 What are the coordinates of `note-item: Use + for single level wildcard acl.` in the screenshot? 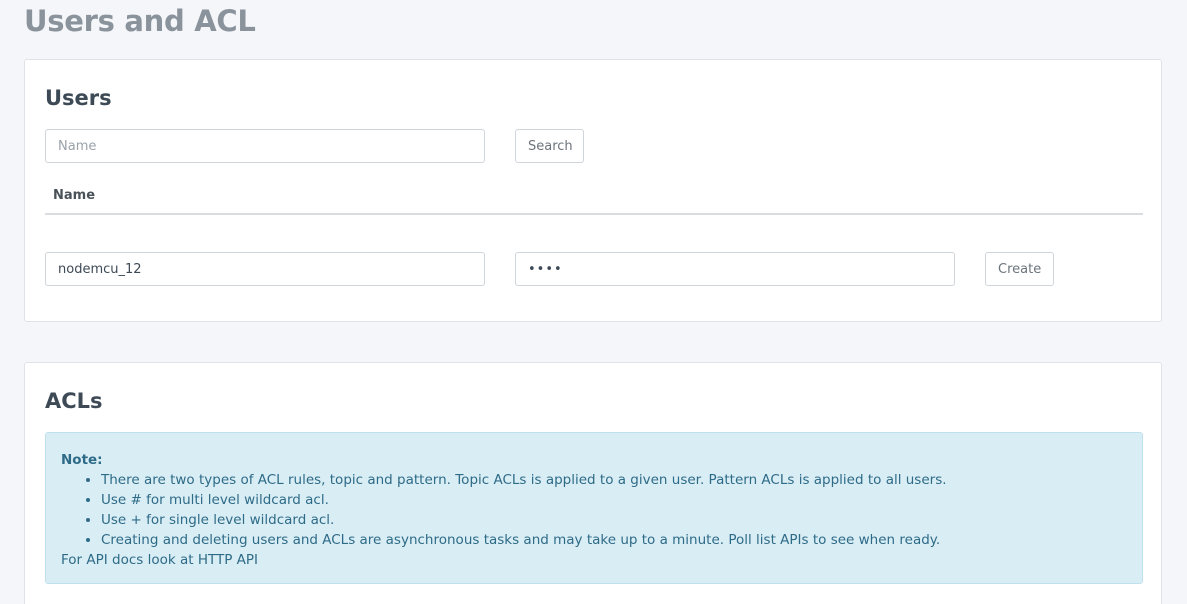 It's located at (614, 520).